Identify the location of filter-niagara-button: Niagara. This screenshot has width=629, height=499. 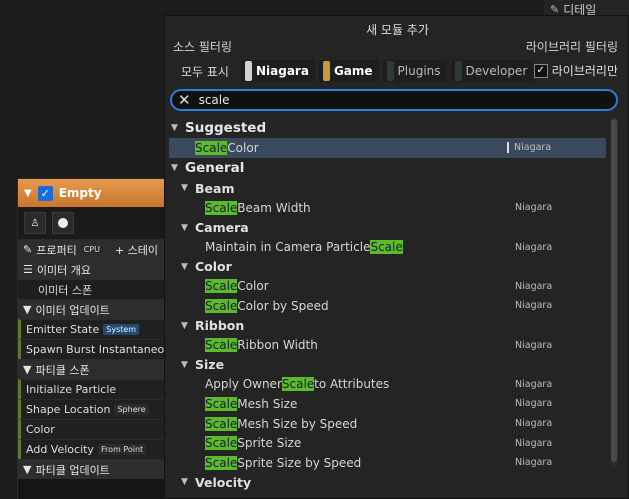
(277, 71).